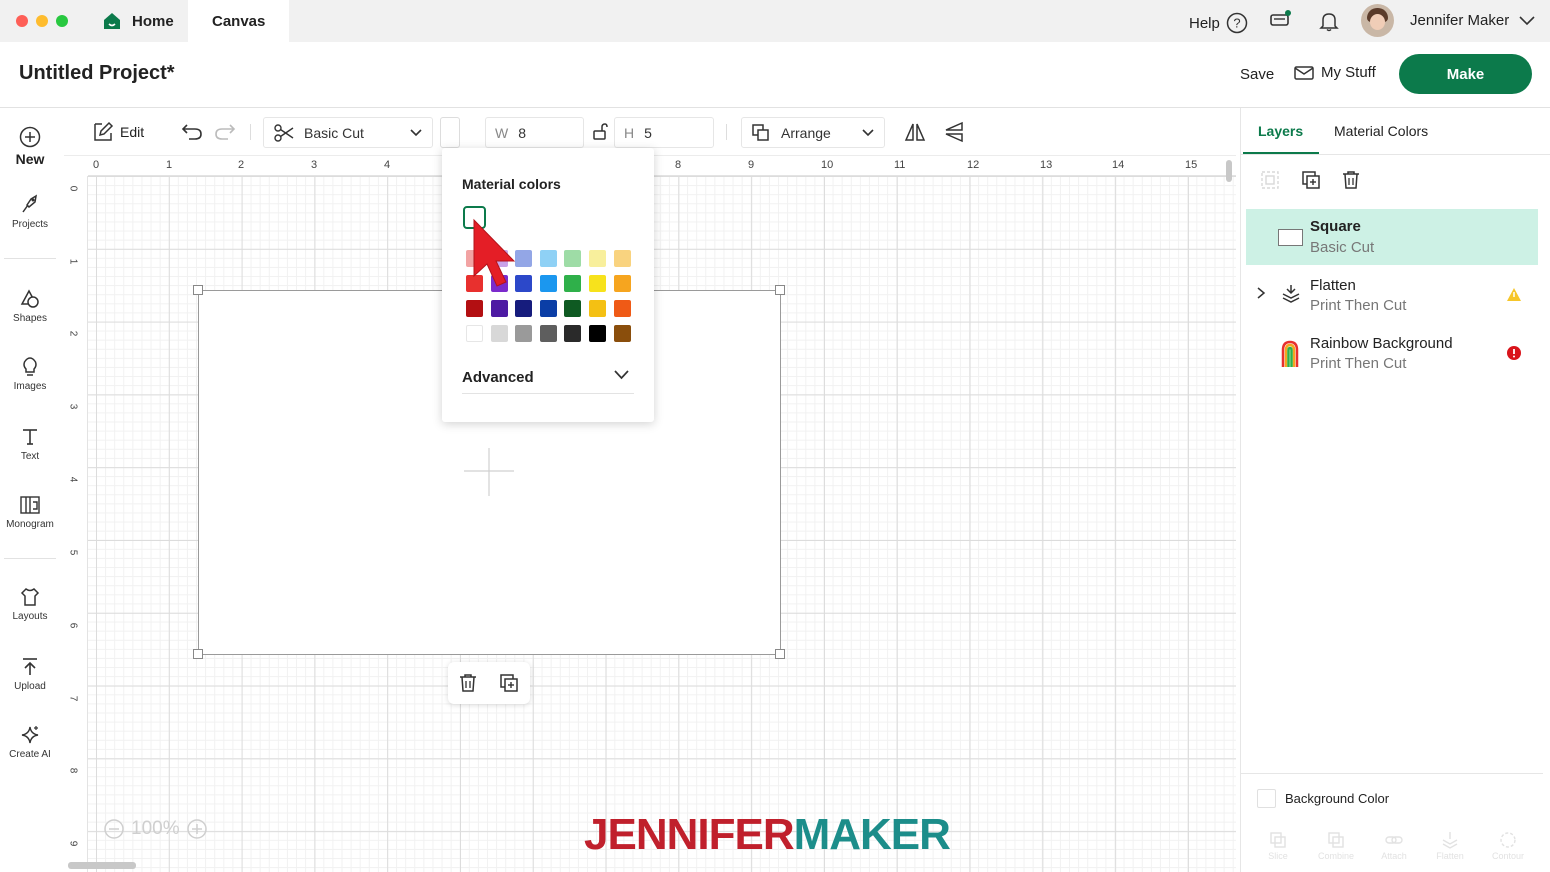 The width and height of the screenshot is (1550, 872). I want to click on zoom-in-icon, so click(197, 829).